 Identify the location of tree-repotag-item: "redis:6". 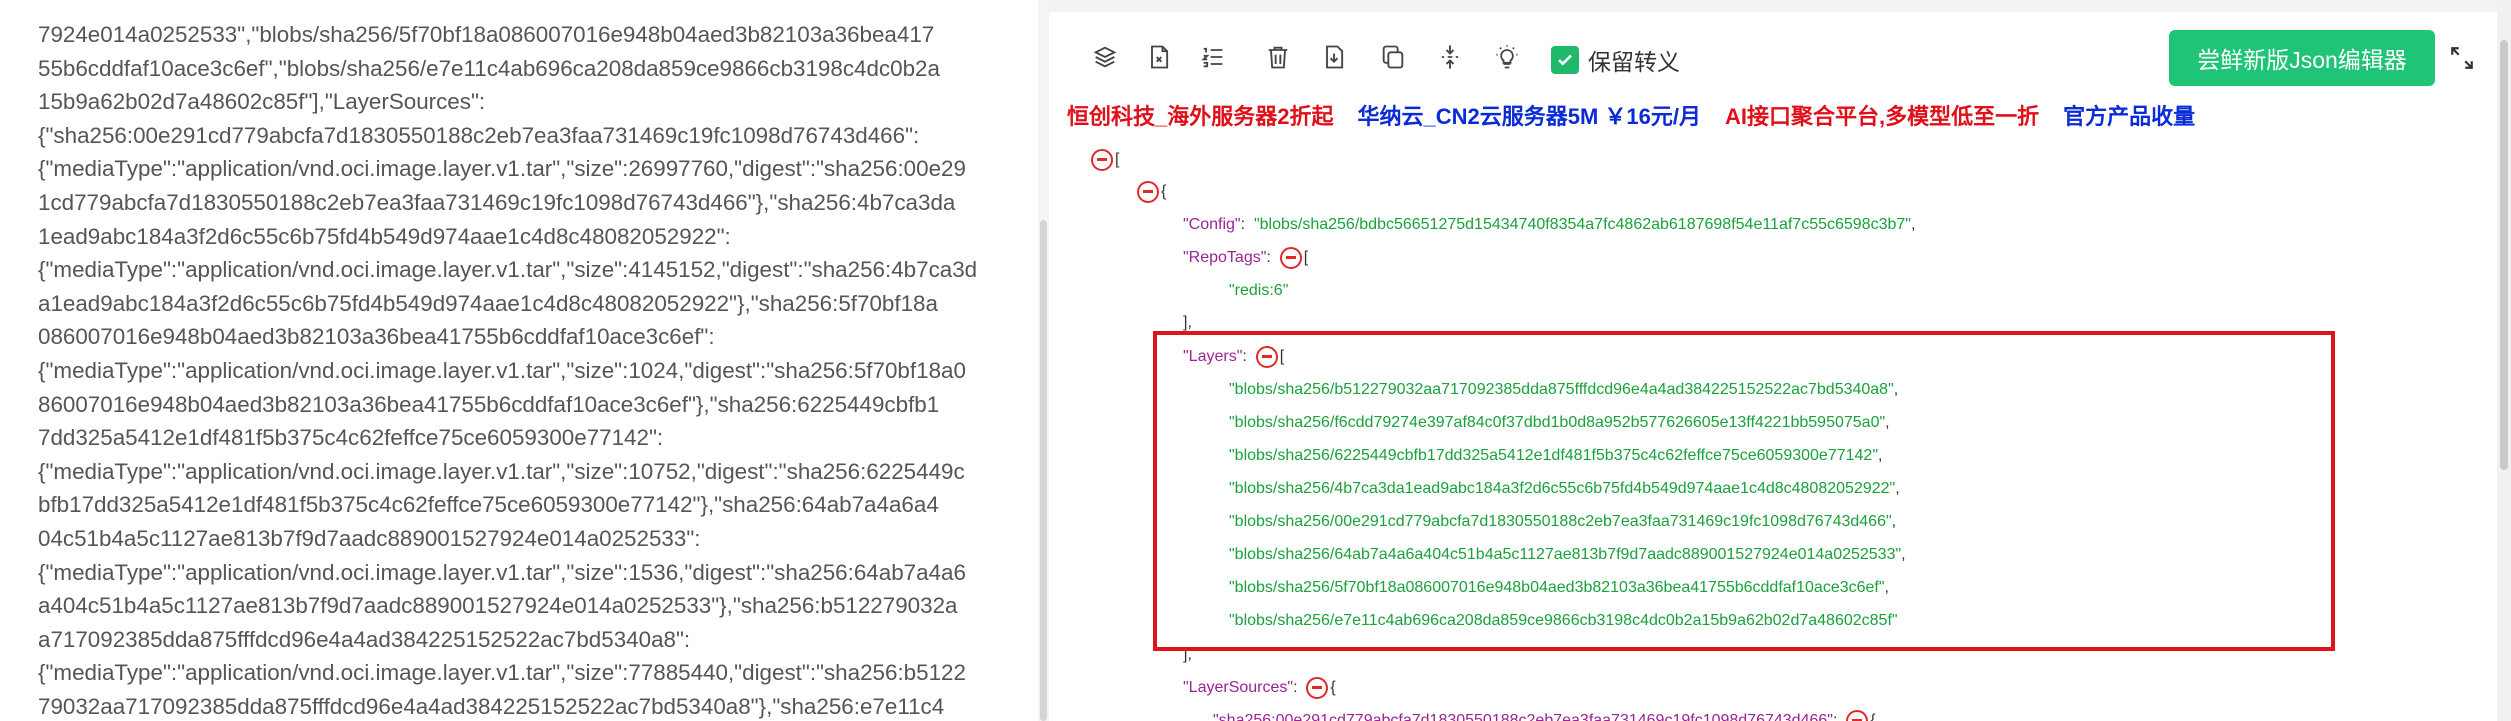
(1258, 290).